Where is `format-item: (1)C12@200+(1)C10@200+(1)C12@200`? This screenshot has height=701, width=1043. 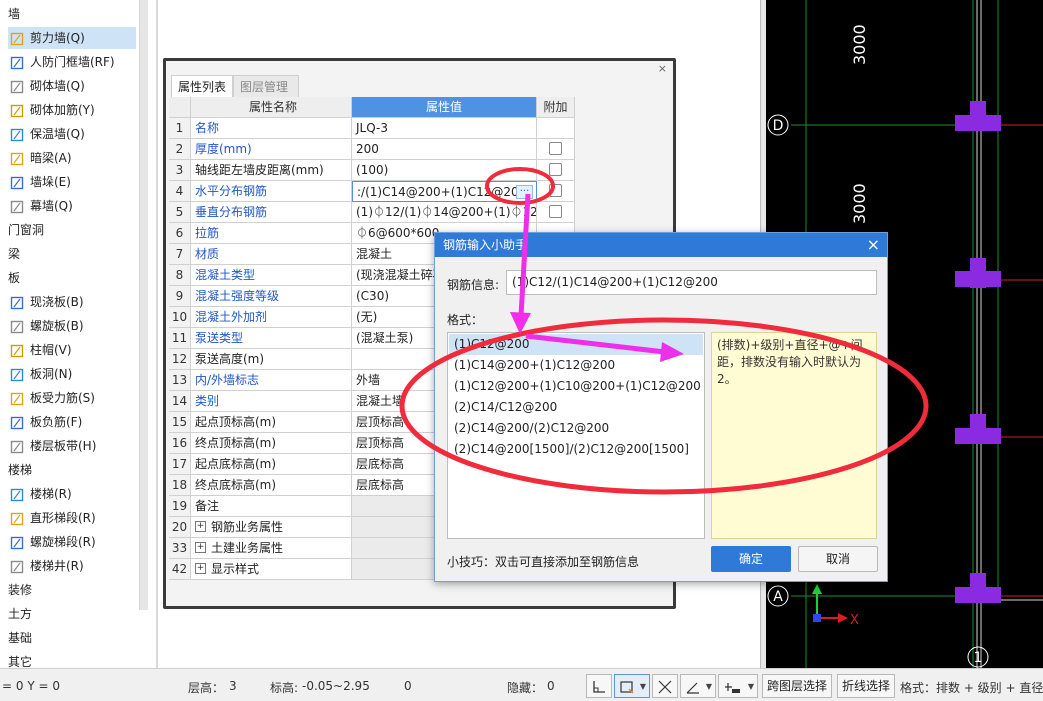 format-item: (1)C12@200+(1)C10@200+(1)C12@200 is located at coordinates (576, 386).